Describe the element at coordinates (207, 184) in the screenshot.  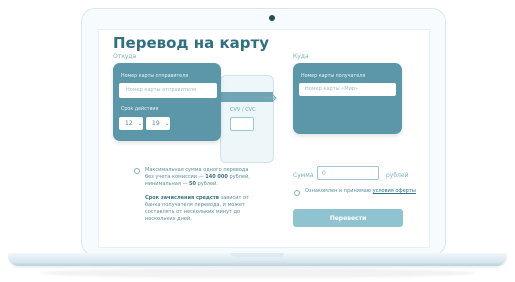
I see `limits-info-line1-min-tail: рублей.` at that location.